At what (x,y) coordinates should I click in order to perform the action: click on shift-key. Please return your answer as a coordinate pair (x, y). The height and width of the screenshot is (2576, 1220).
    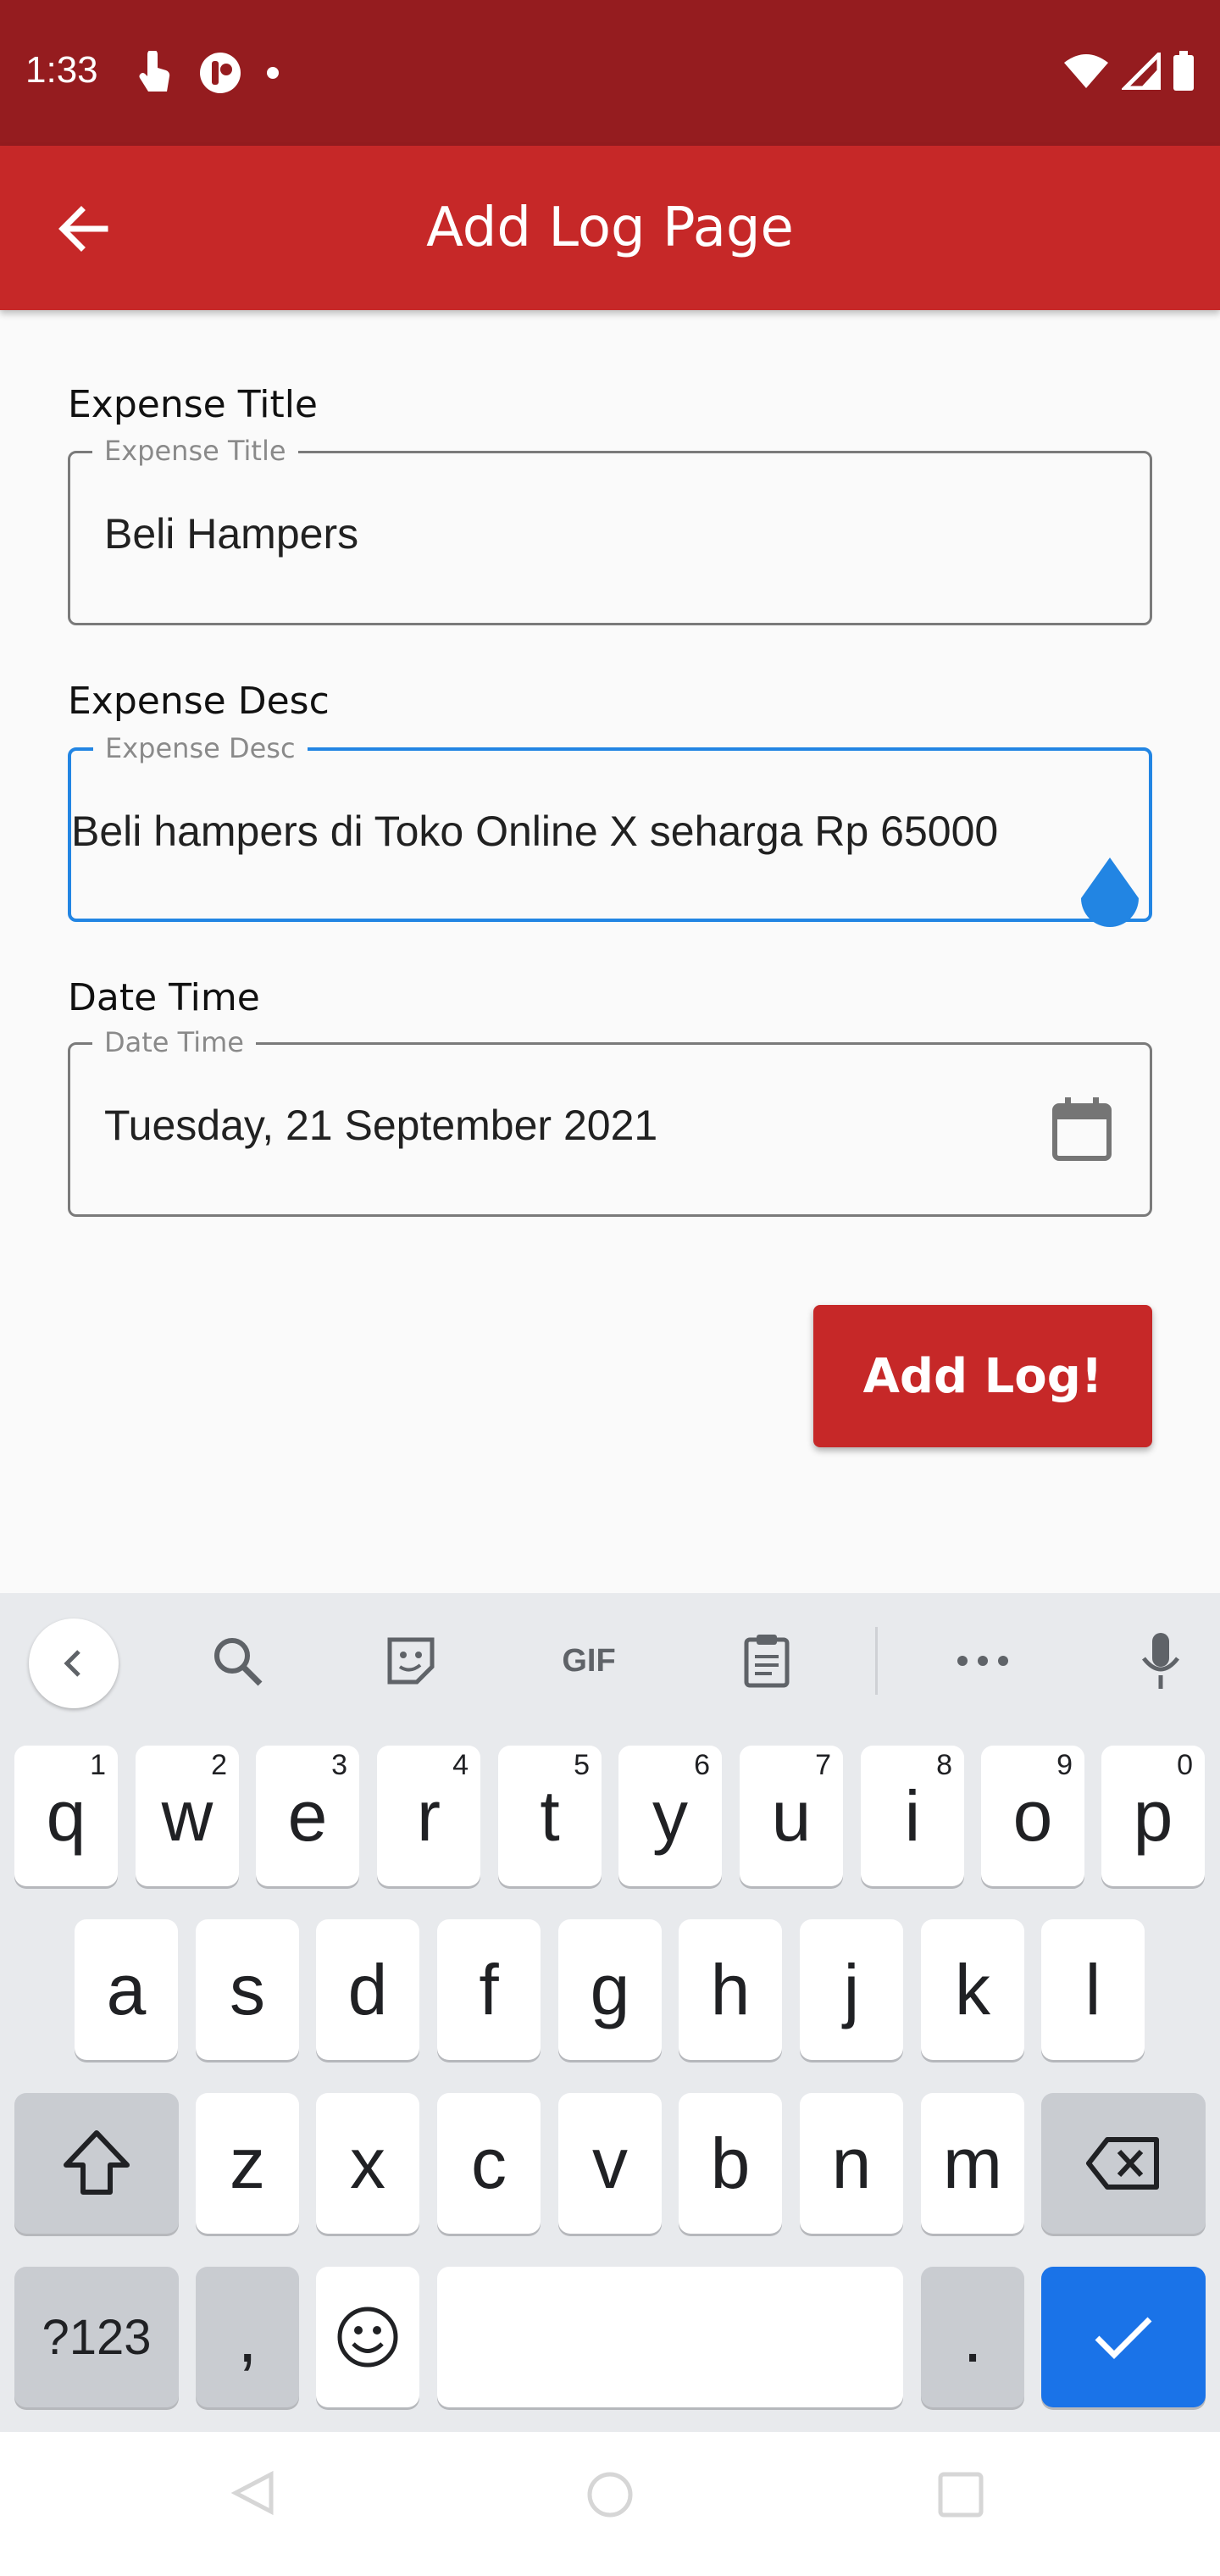
    Looking at the image, I should click on (96, 2163).